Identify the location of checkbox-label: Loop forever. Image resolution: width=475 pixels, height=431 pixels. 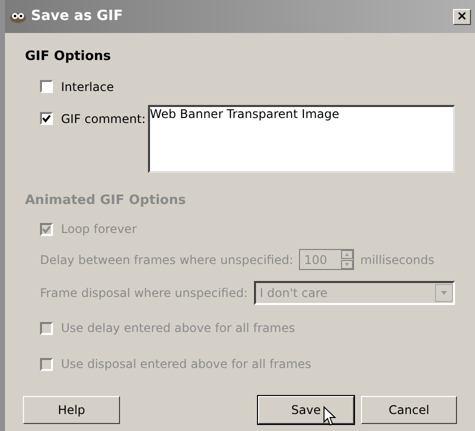
(99, 229).